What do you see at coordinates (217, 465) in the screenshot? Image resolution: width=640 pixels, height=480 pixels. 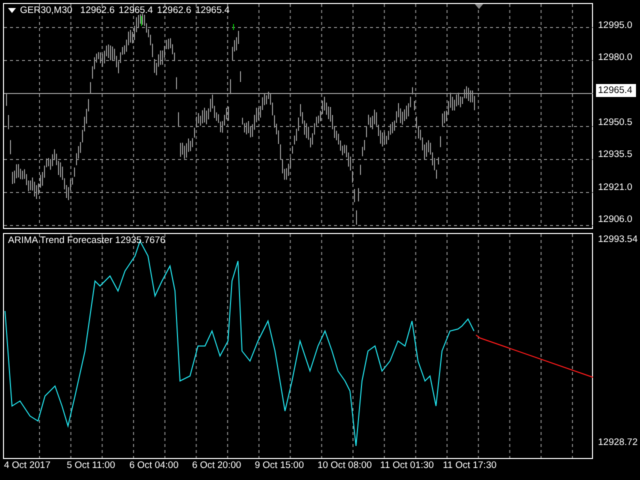 I see `time-axis-label: 6 Oct 20:00` at bounding box center [217, 465].